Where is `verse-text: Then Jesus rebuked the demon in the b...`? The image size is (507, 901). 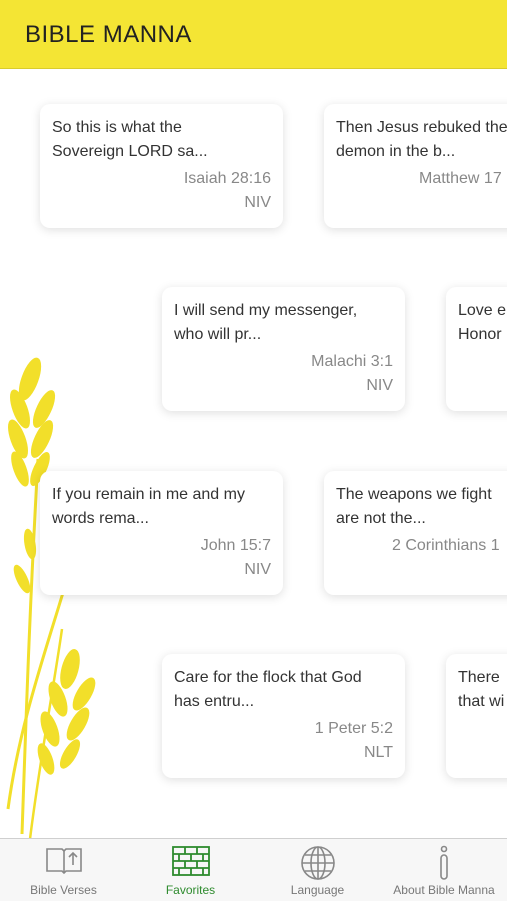 verse-text: Then Jesus rebuked the demon in the b... is located at coordinates (421, 139).